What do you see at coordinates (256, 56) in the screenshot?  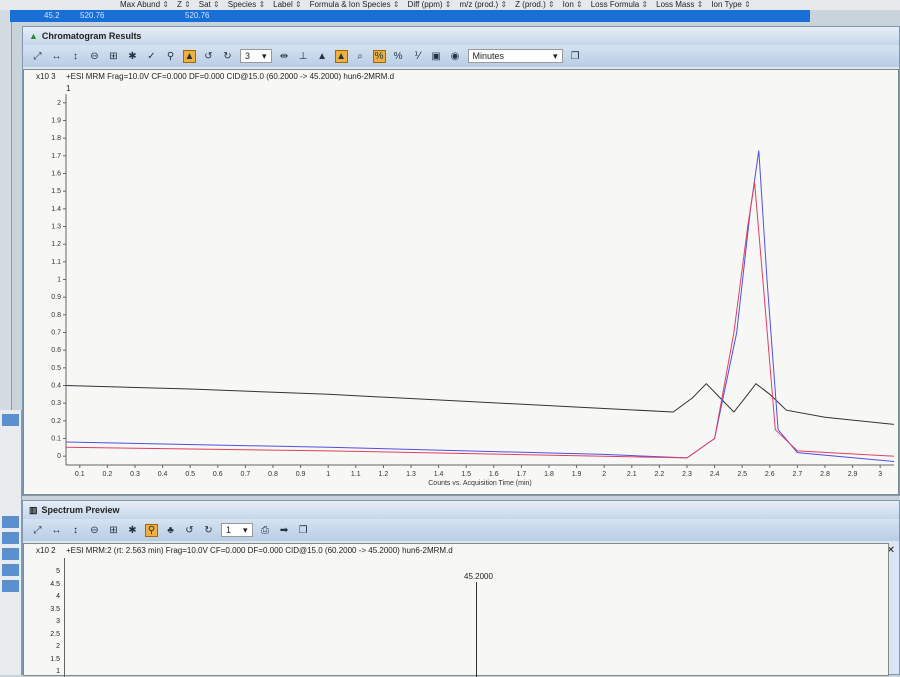 I see `overlay-count-select: 3 ▾` at bounding box center [256, 56].